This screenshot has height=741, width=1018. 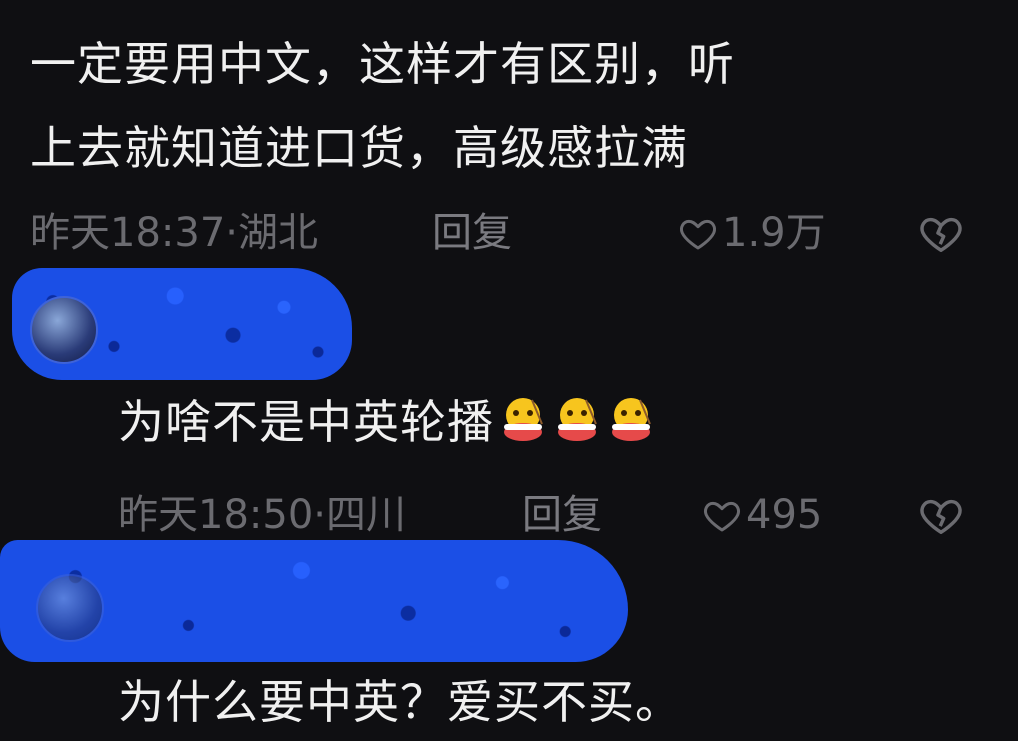 What do you see at coordinates (382, 64) in the screenshot?
I see `comment-1-text-line1: 一定要用中文，这样才有区别，听` at bounding box center [382, 64].